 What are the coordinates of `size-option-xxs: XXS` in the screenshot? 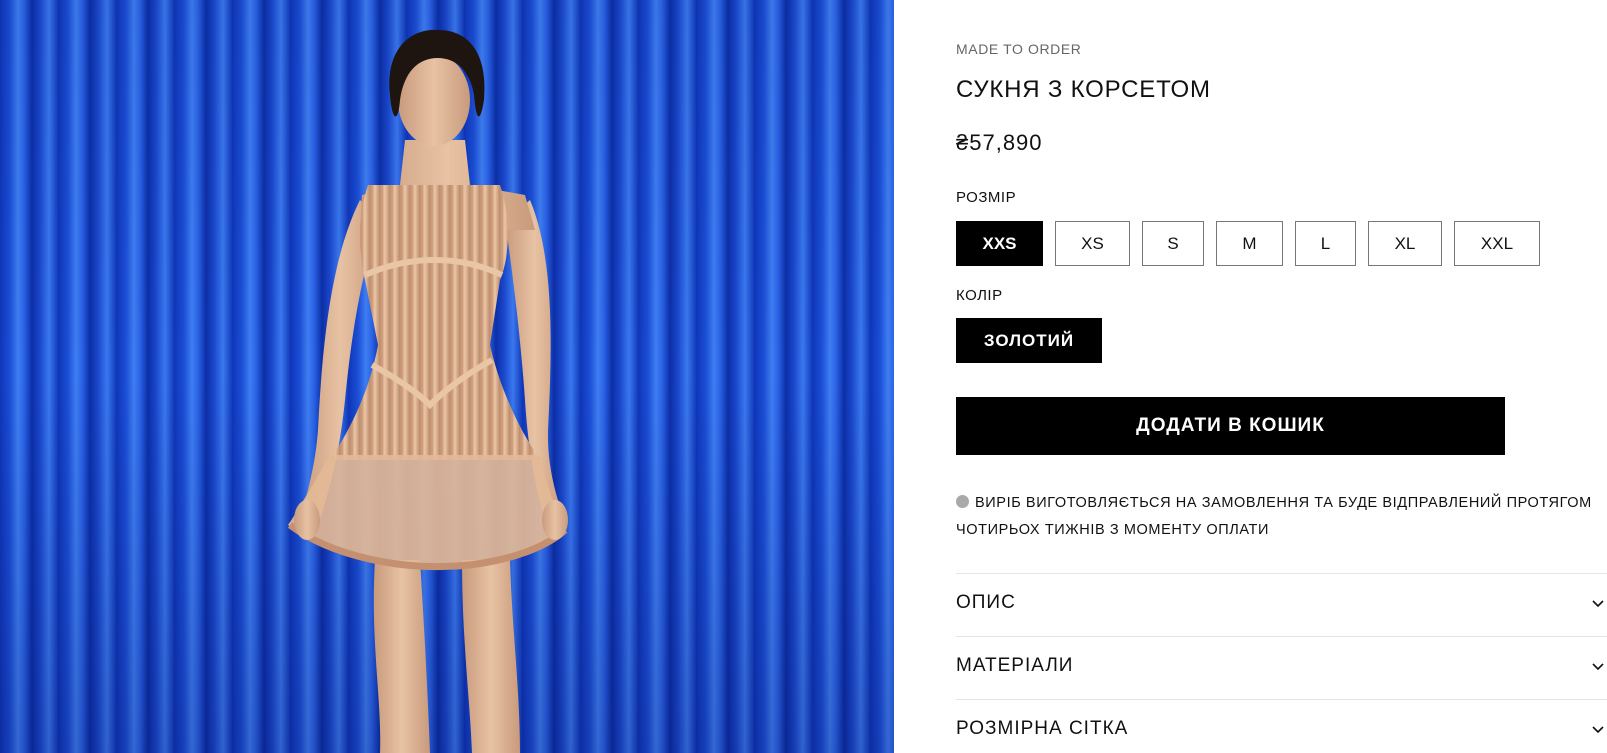 It's located at (999, 243).